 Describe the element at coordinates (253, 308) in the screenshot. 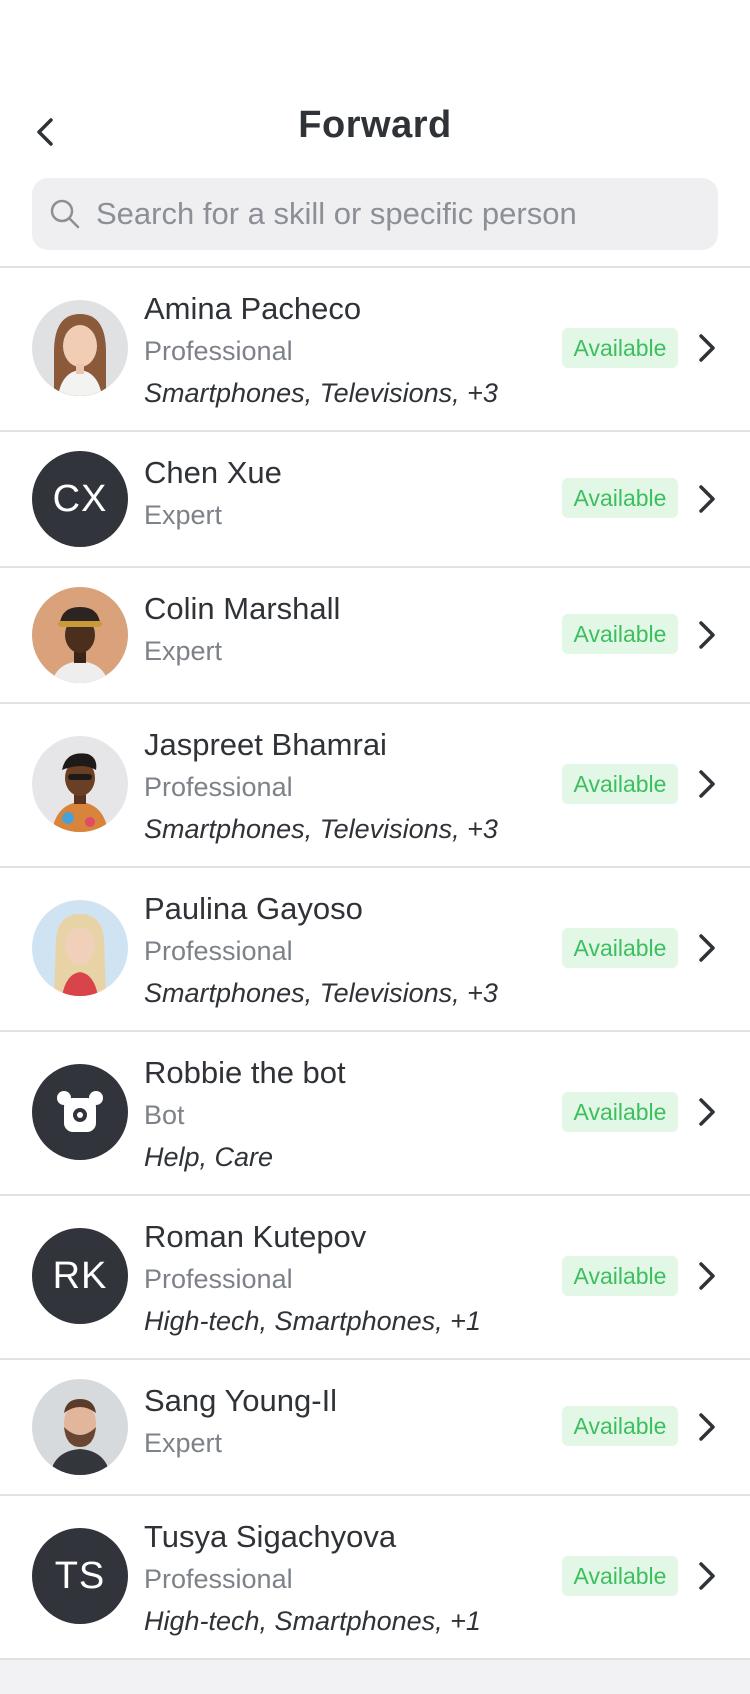

I see `contact-name: Amina Pacheco` at that location.